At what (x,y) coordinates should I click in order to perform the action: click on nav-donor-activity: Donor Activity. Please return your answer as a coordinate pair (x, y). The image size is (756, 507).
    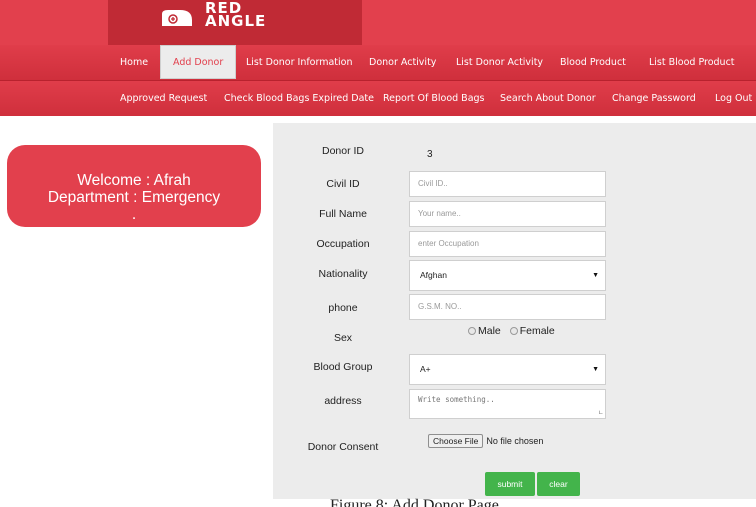
    Looking at the image, I should click on (402, 63).